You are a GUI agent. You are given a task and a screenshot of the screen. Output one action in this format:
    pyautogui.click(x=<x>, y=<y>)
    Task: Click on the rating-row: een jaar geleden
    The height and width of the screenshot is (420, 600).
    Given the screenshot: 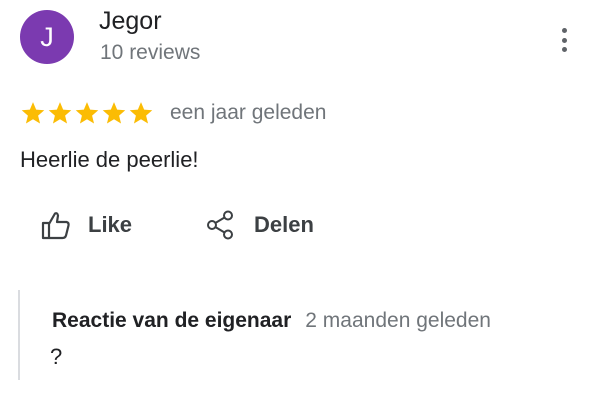 What is the action you would take?
    pyautogui.click(x=173, y=113)
    